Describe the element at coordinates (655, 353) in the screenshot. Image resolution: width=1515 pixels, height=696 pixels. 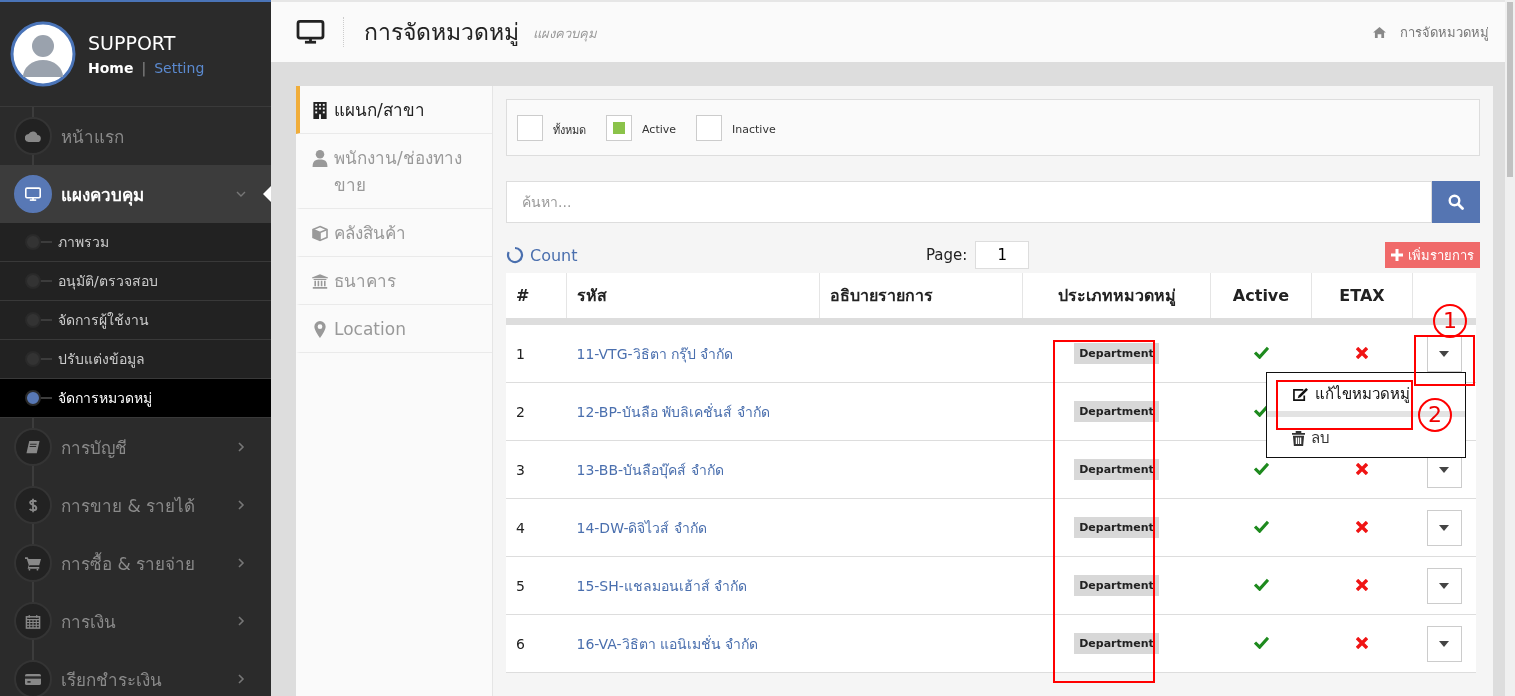
I see `code-link: 11-VTG-วิธิตา กรุ๊ป จำกัด` at that location.